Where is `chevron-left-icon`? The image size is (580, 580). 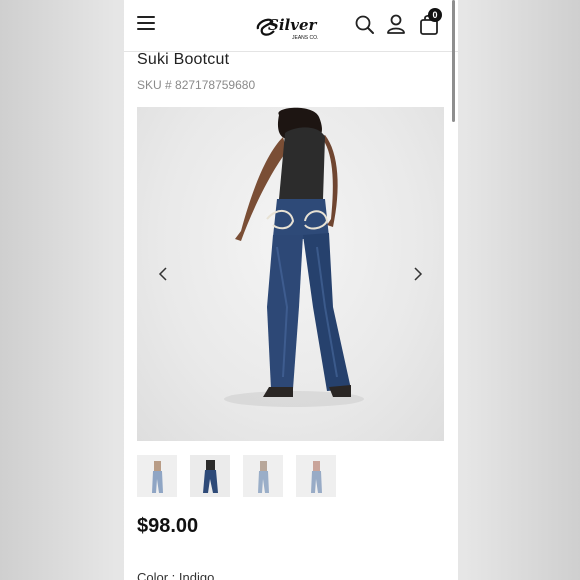 chevron-left-icon is located at coordinates (163, 274).